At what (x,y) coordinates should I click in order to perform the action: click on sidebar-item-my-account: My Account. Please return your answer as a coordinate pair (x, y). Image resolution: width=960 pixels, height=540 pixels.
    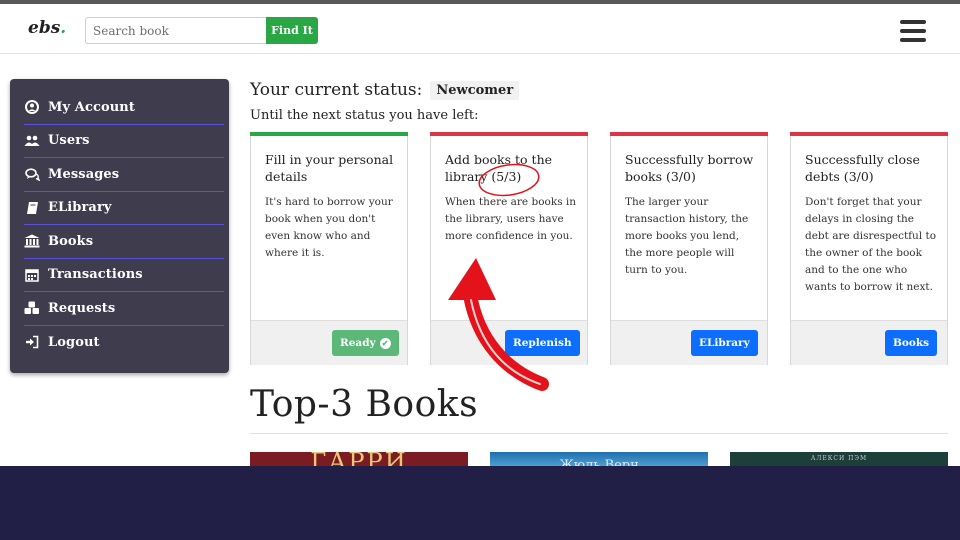
    Looking at the image, I should click on (124, 108).